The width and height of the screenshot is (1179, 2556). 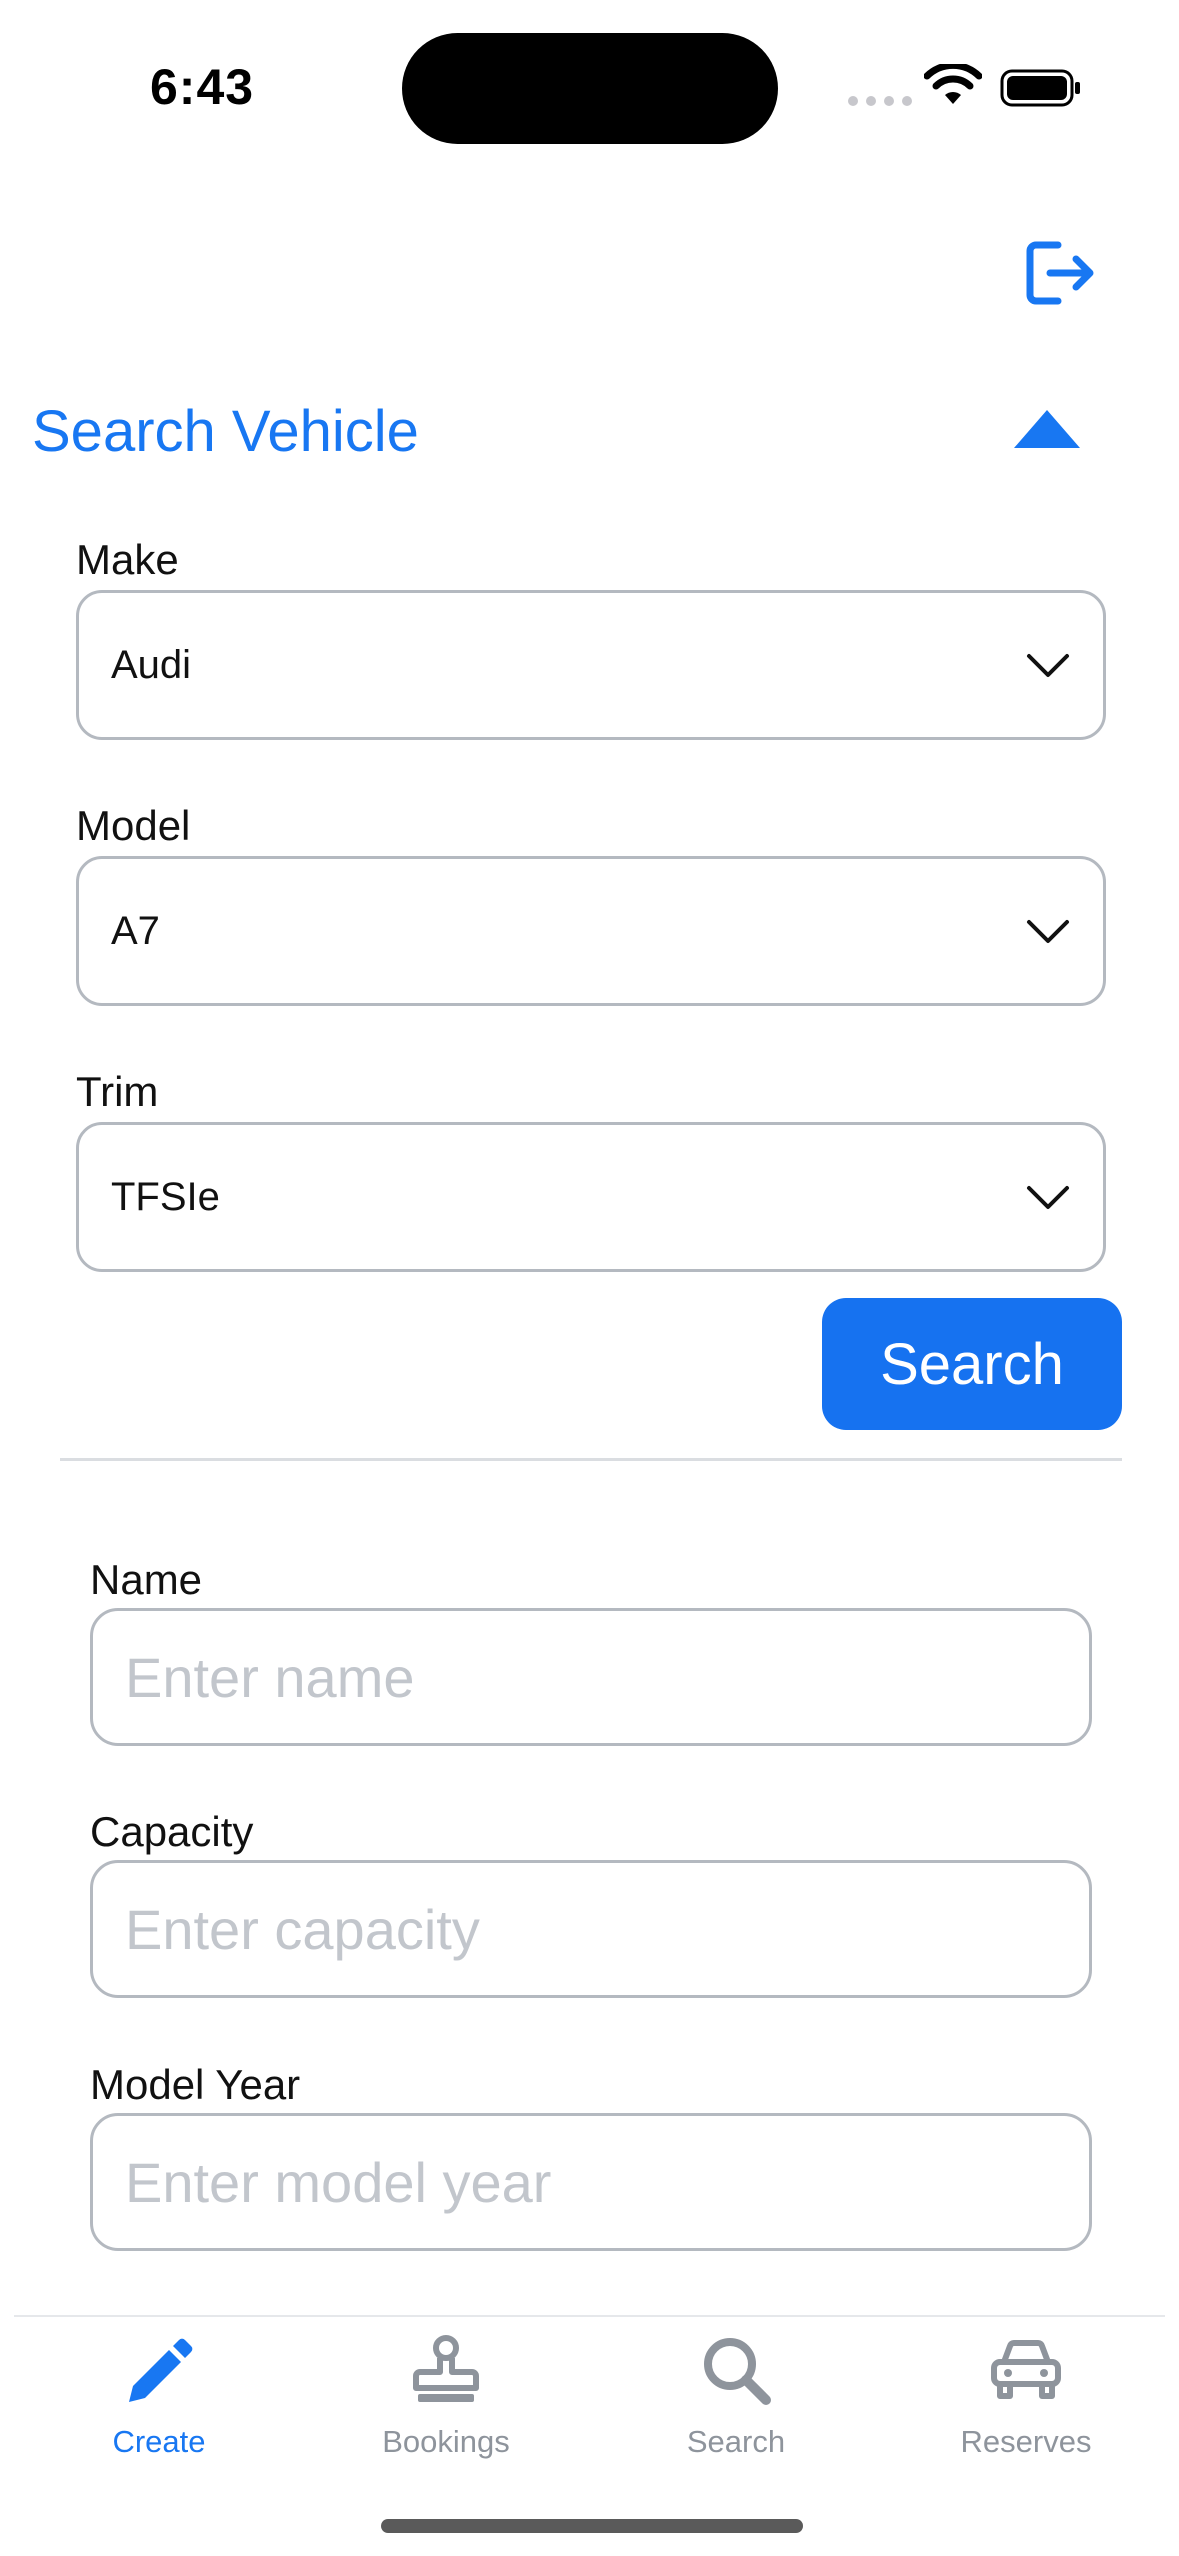 What do you see at coordinates (1026, 2400) in the screenshot?
I see `tab-reserves: Reserves` at bounding box center [1026, 2400].